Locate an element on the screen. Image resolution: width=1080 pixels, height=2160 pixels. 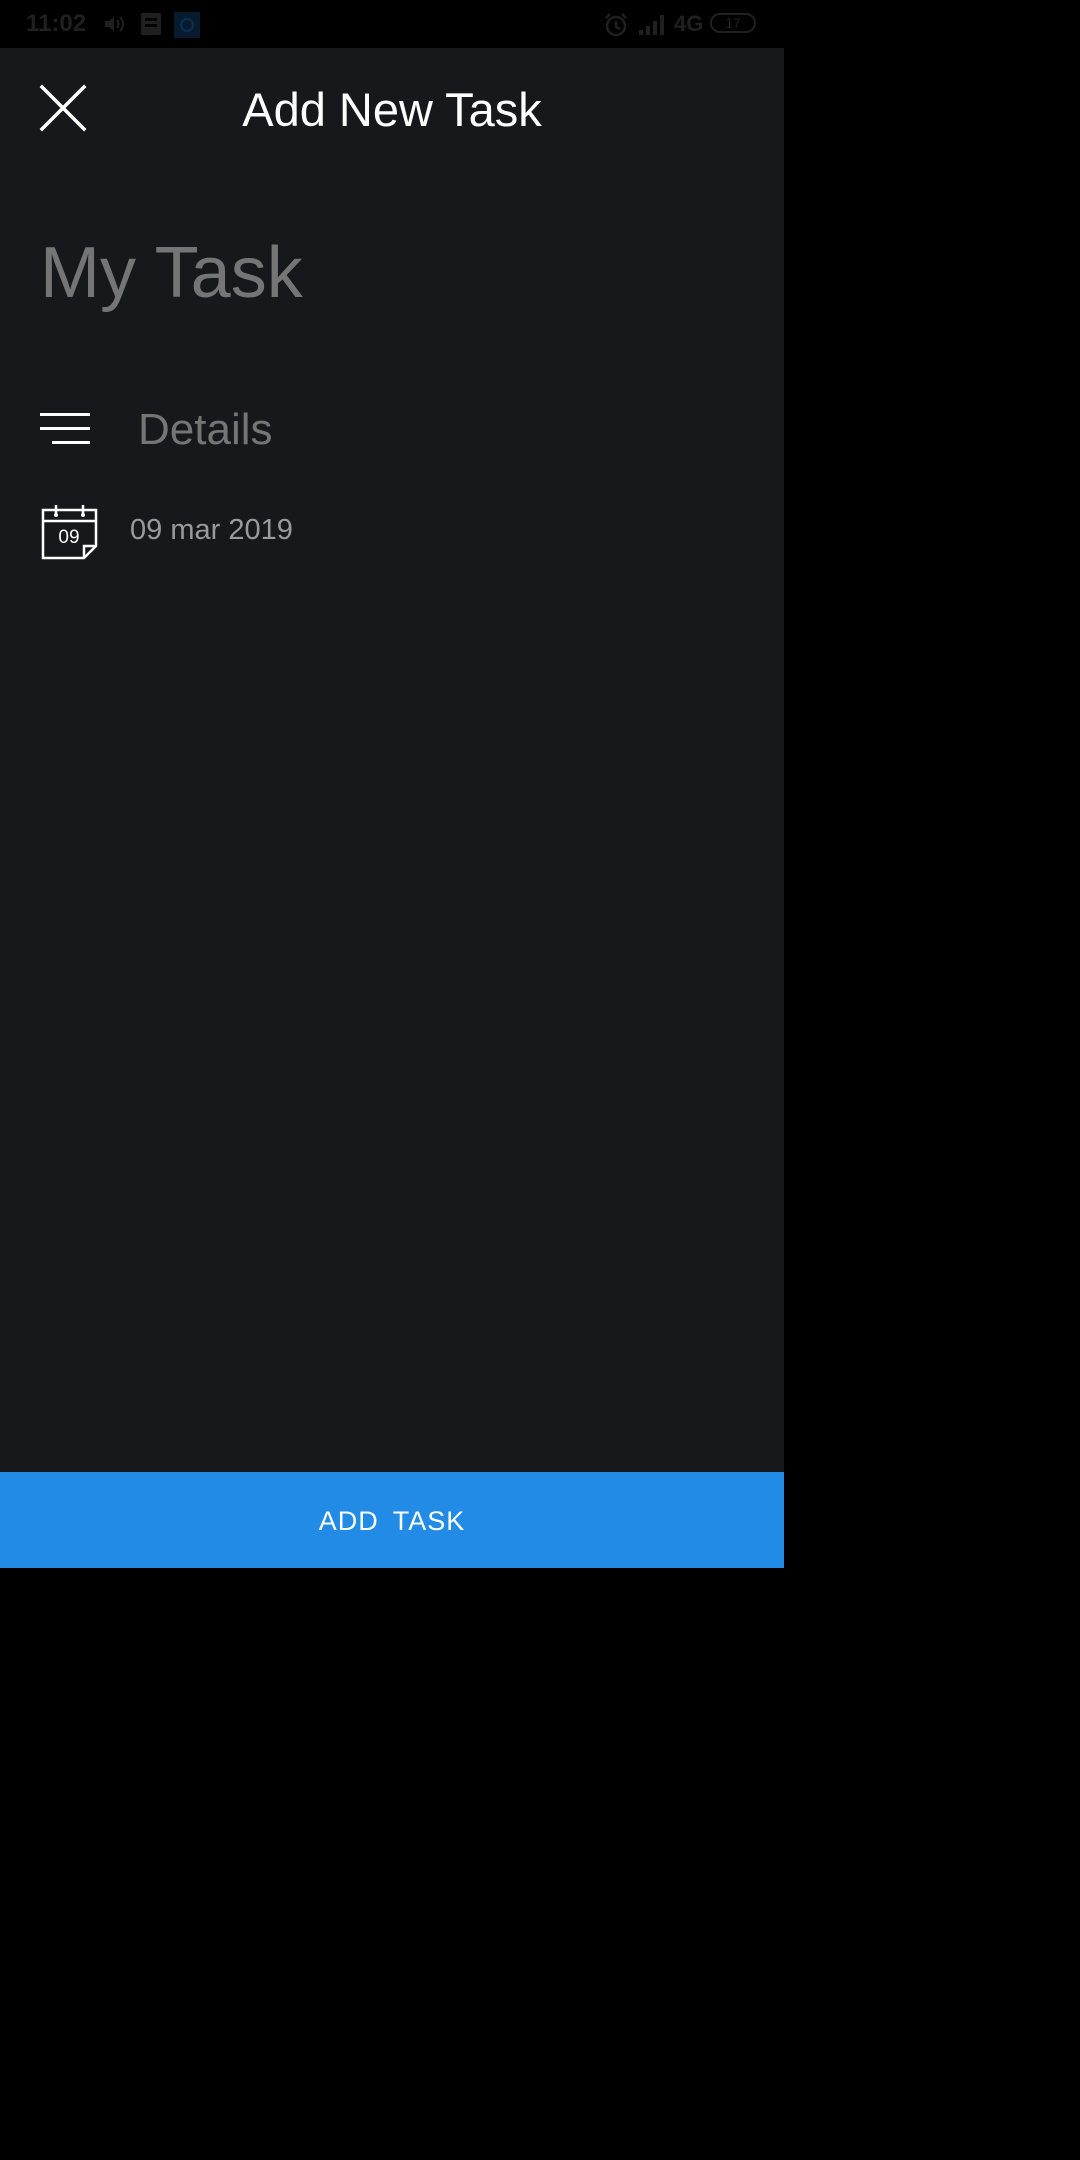
date-value: 09 mar 2019 is located at coordinates (211, 530).